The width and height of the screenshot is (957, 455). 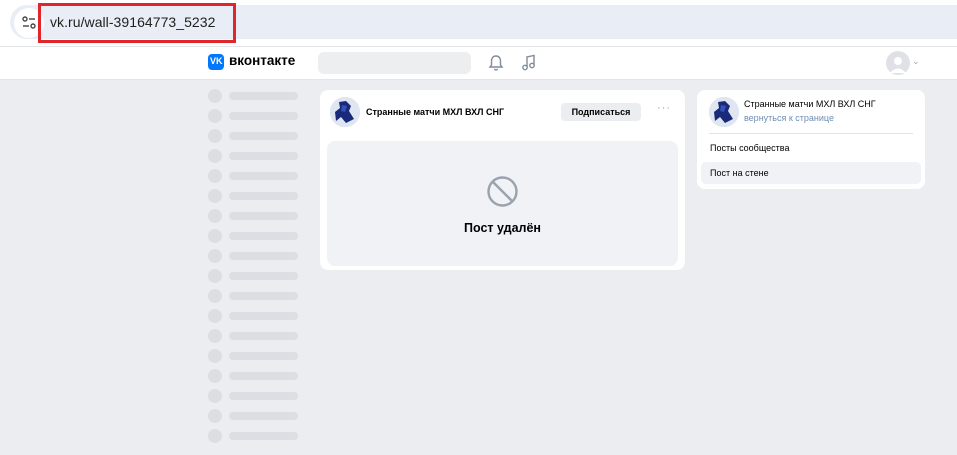 I want to click on brand-name: вконтакте, so click(x=262, y=60).